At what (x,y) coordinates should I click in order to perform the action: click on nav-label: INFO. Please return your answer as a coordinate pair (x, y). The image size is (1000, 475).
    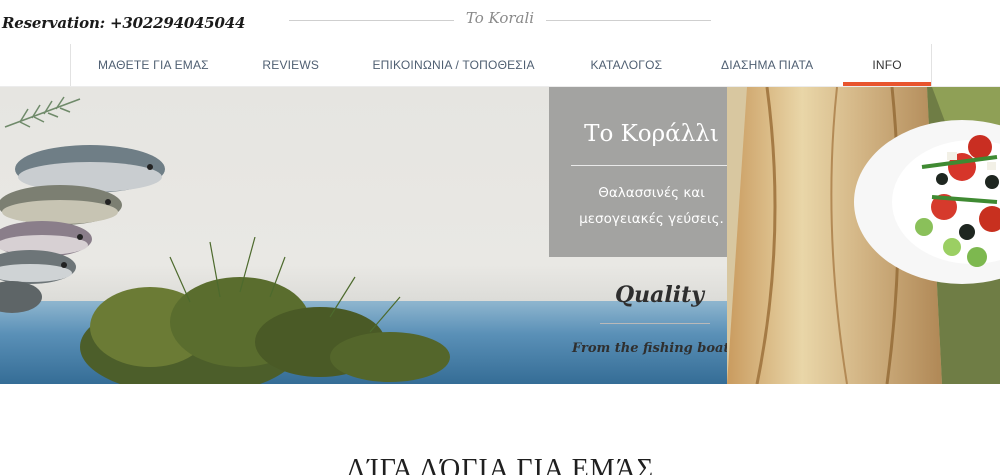
    Looking at the image, I should click on (887, 65).